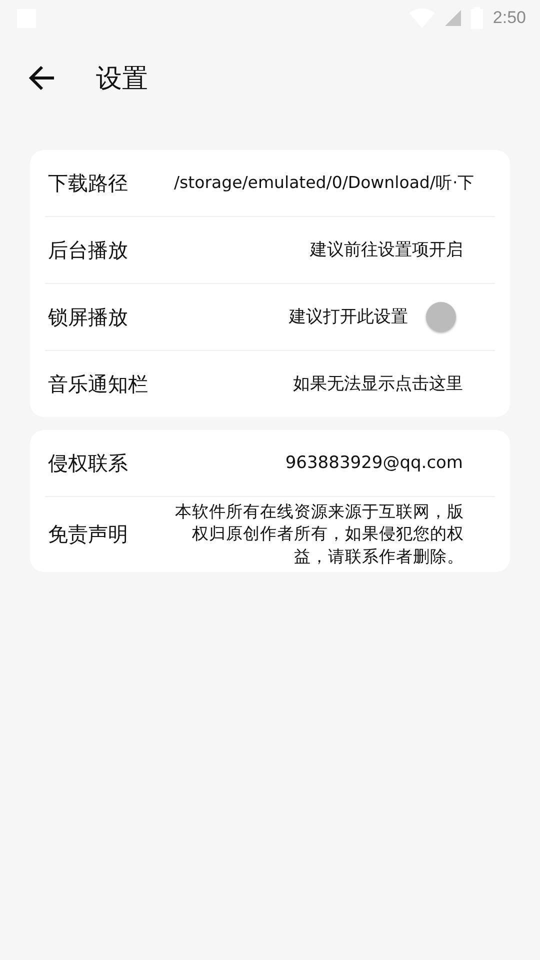 The height and width of the screenshot is (960, 540). What do you see at coordinates (452, 18) in the screenshot?
I see `signal-icon` at bounding box center [452, 18].